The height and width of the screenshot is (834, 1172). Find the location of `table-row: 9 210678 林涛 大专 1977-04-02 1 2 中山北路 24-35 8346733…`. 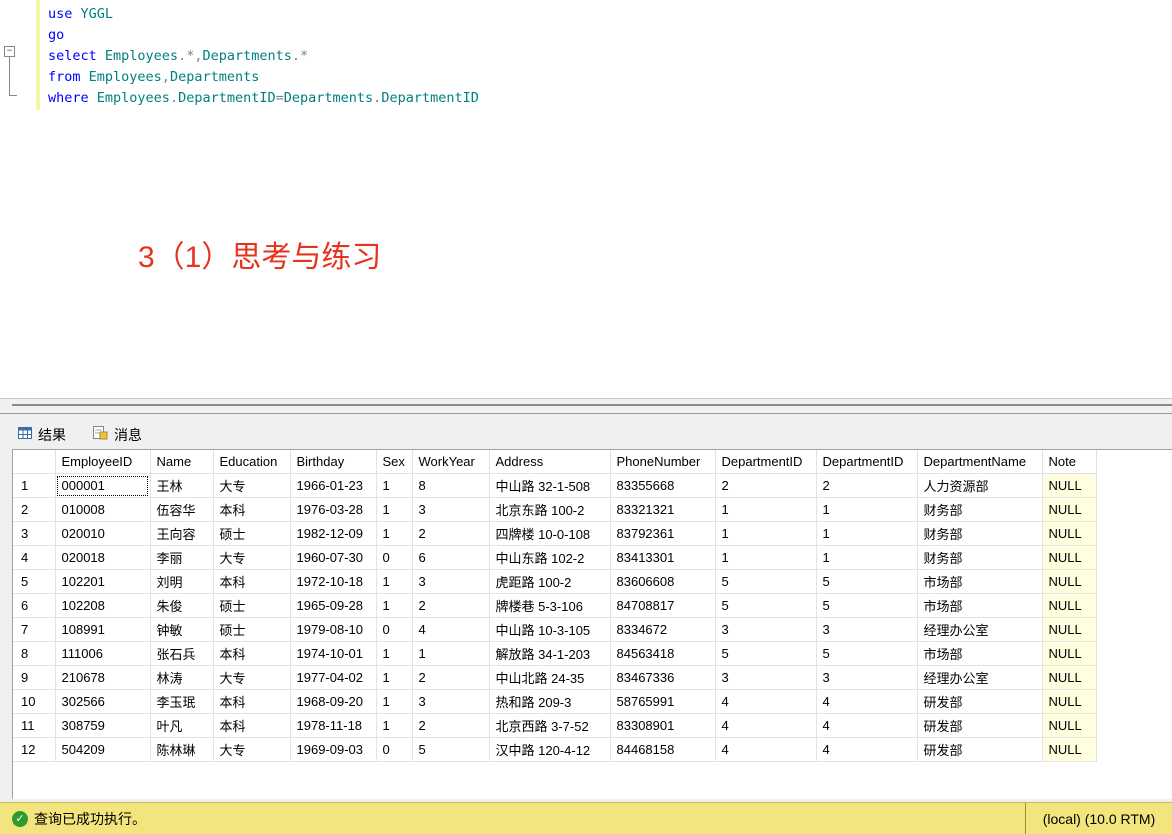

table-row: 9 210678 林涛 大专 1977-04-02 1 2 中山北路 24-35 8346733… is located at coordinates (555, 677).